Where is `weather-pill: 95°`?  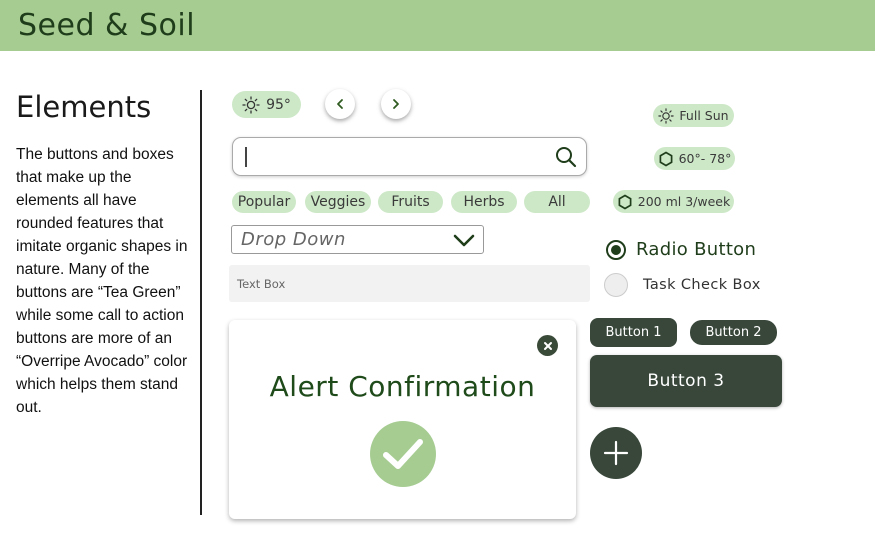
weather-pill: 95° is located at coordinates (266, 104).